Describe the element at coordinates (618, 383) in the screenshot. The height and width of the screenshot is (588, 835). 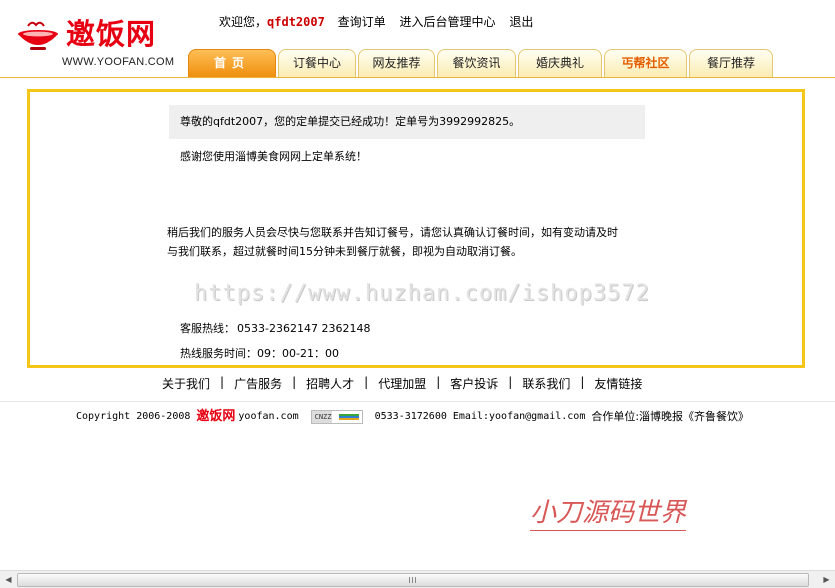
I see `footer-link-friends: 友情链接` at that location.